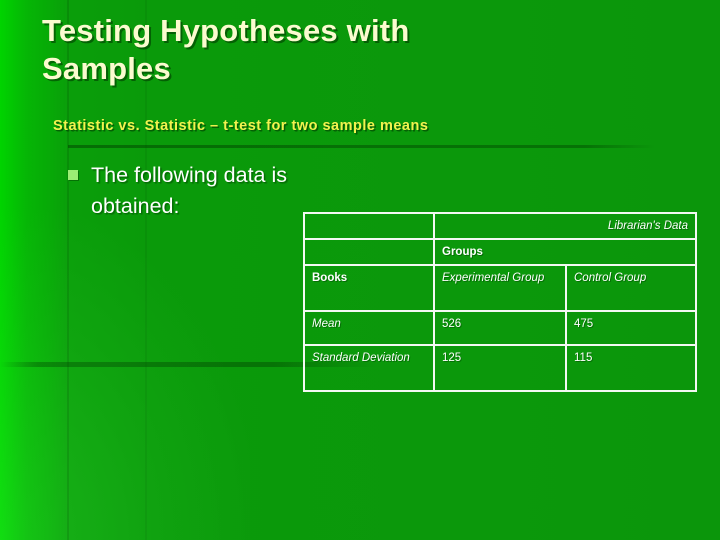 The image size is (720, 540). I want to click on slide-title: Testing Hypotheses with Samples, so click(226, 49).